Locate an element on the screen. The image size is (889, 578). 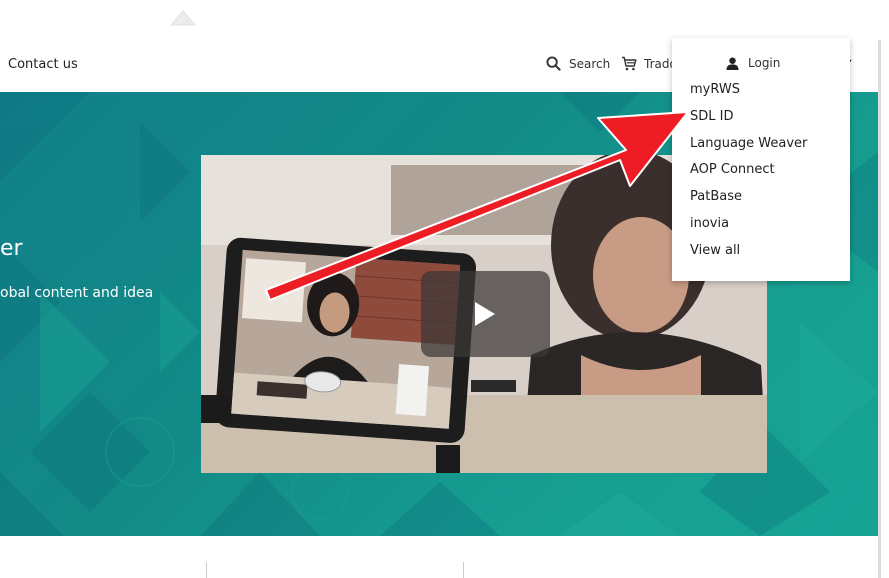
login-button: Login is located at coordinates (753, 63).